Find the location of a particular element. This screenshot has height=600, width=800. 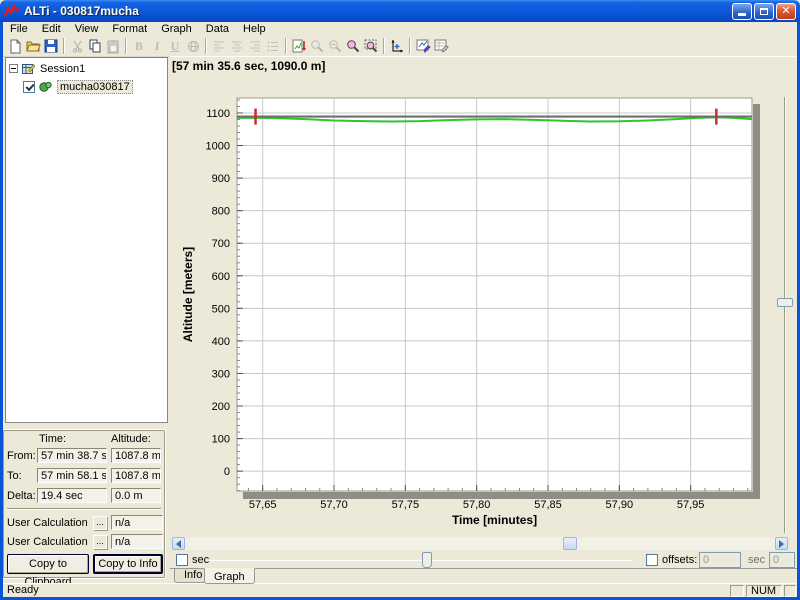

time-column-header: Time: is located at coordinates (53, 439).